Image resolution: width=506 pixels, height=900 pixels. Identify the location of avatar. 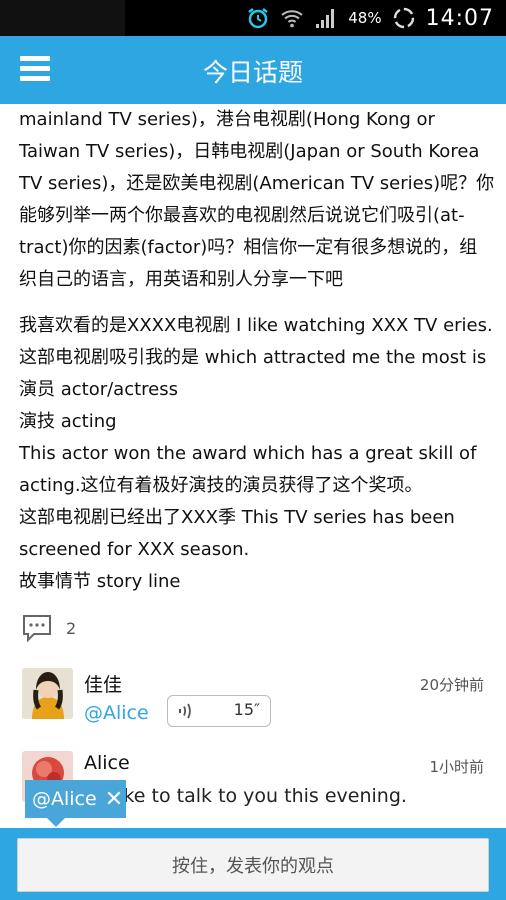
(47, 693).